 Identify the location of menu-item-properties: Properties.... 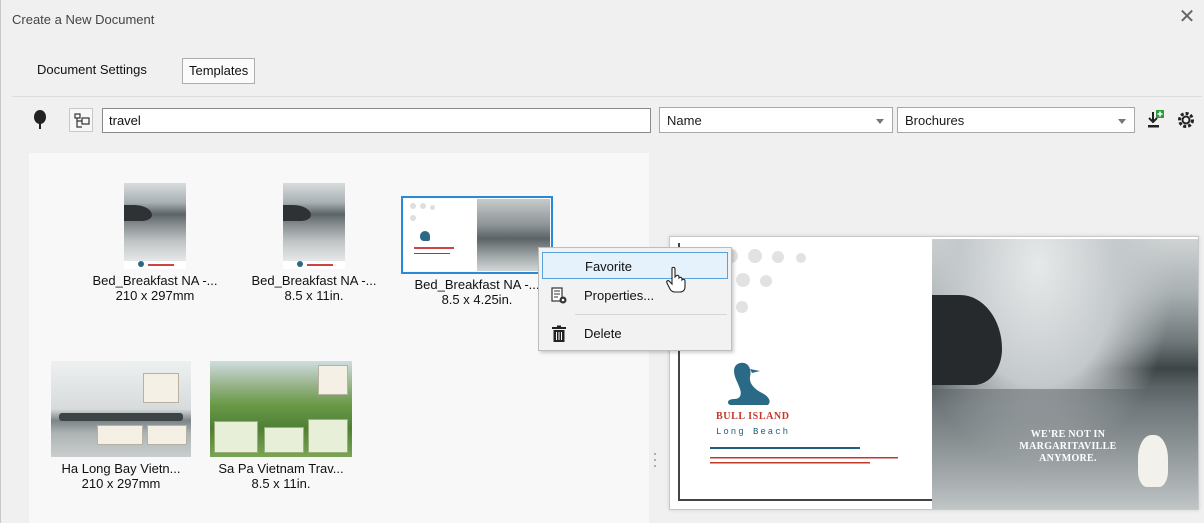
(635, 295).